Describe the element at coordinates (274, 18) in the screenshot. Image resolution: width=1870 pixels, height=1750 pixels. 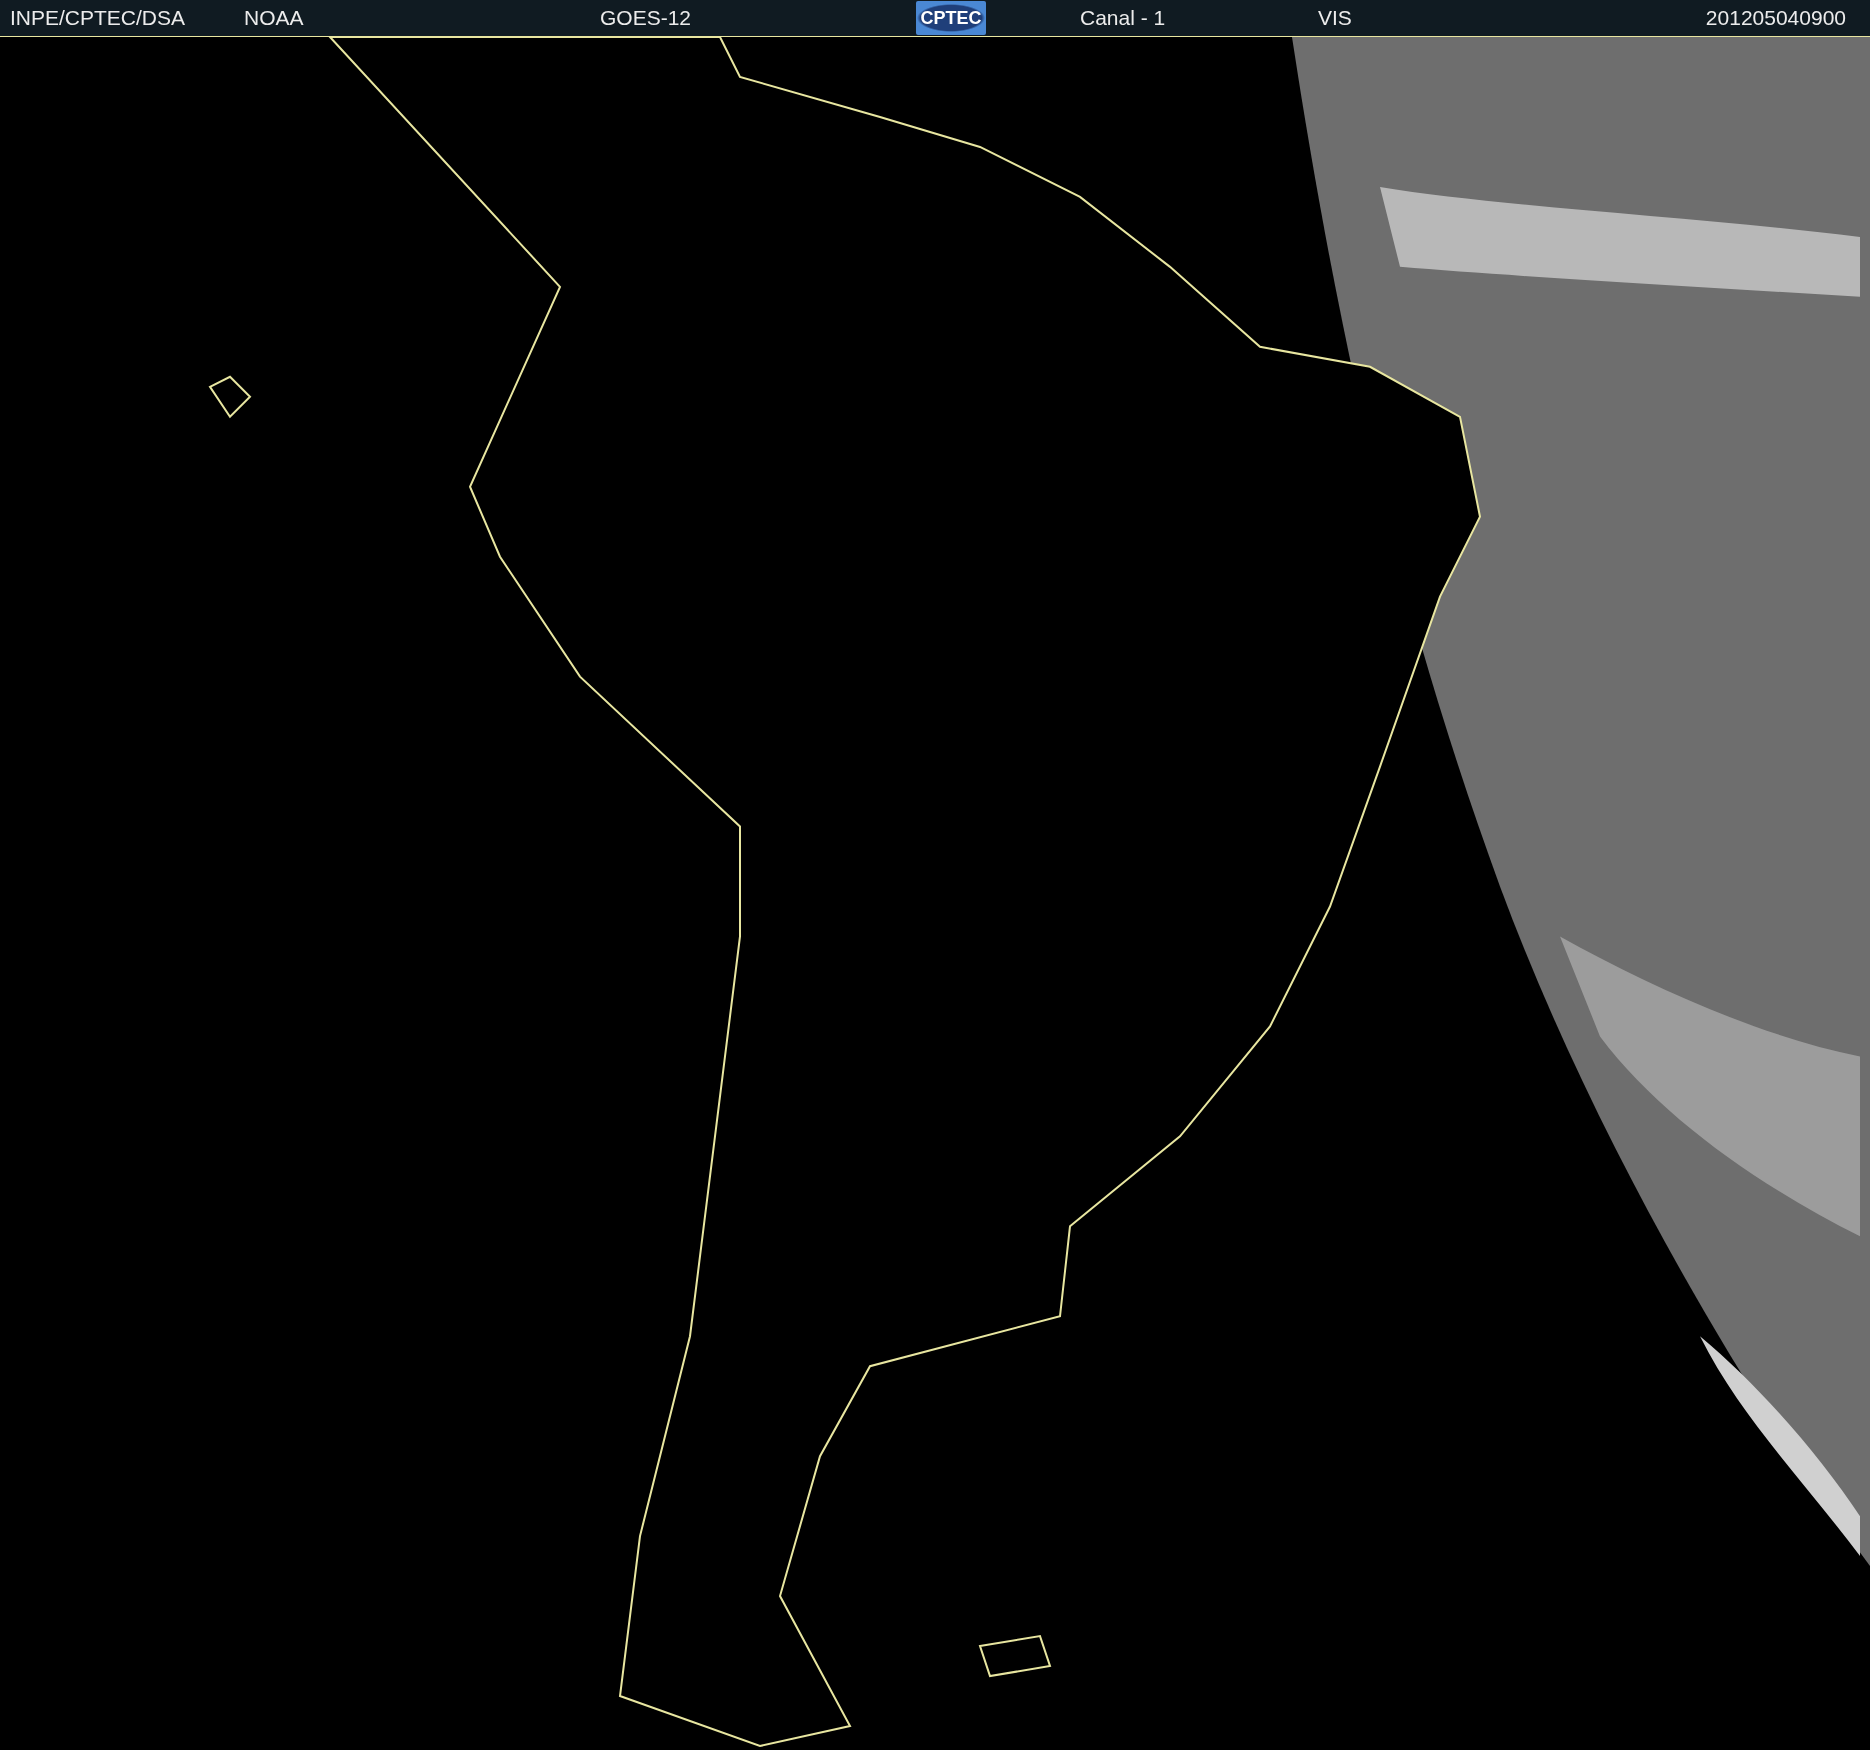
I see `header-label: NOAA` at that location.